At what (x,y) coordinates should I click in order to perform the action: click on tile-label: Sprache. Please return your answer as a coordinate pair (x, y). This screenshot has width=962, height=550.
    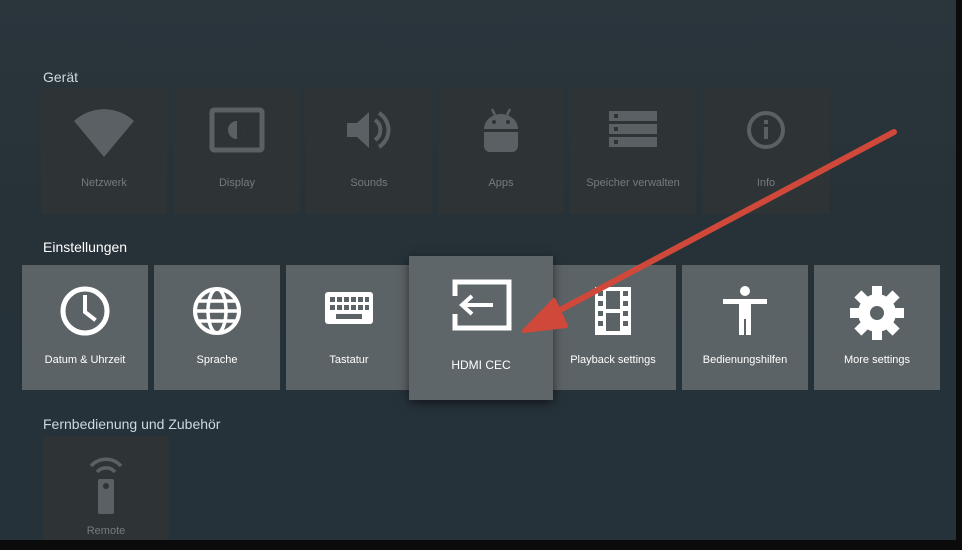
    Looking at the image, I should click on (217, 360).